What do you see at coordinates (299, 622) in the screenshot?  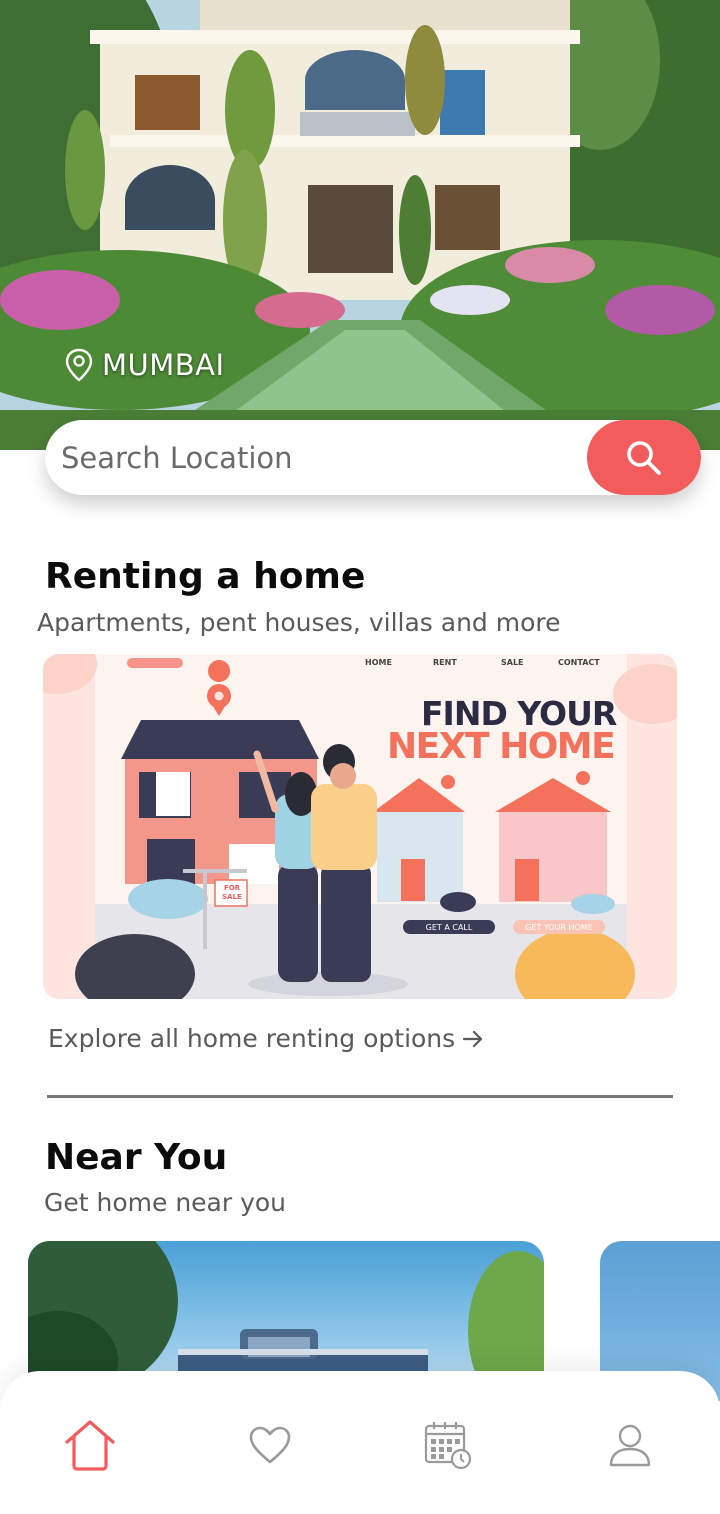 I see `renting-subtitle: Apartments, pent houses, villas and more` at bounding box center [299, 622].